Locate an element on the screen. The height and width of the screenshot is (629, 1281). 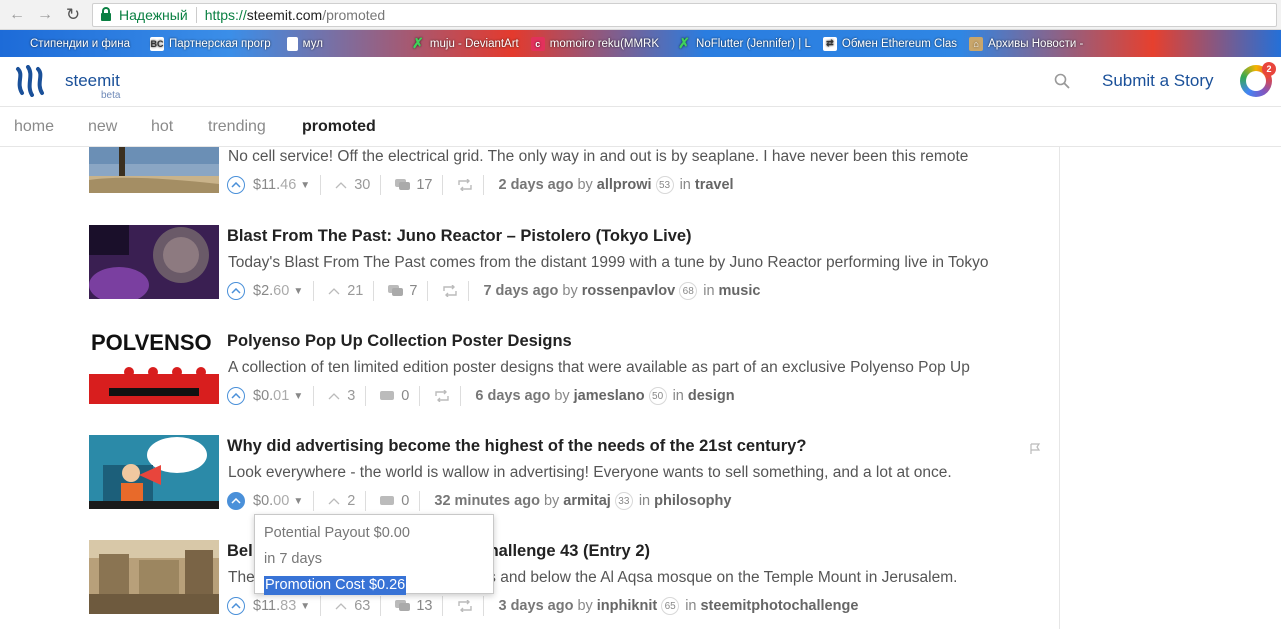
reputation-badge: 50 is located at coordinates (657, 396).